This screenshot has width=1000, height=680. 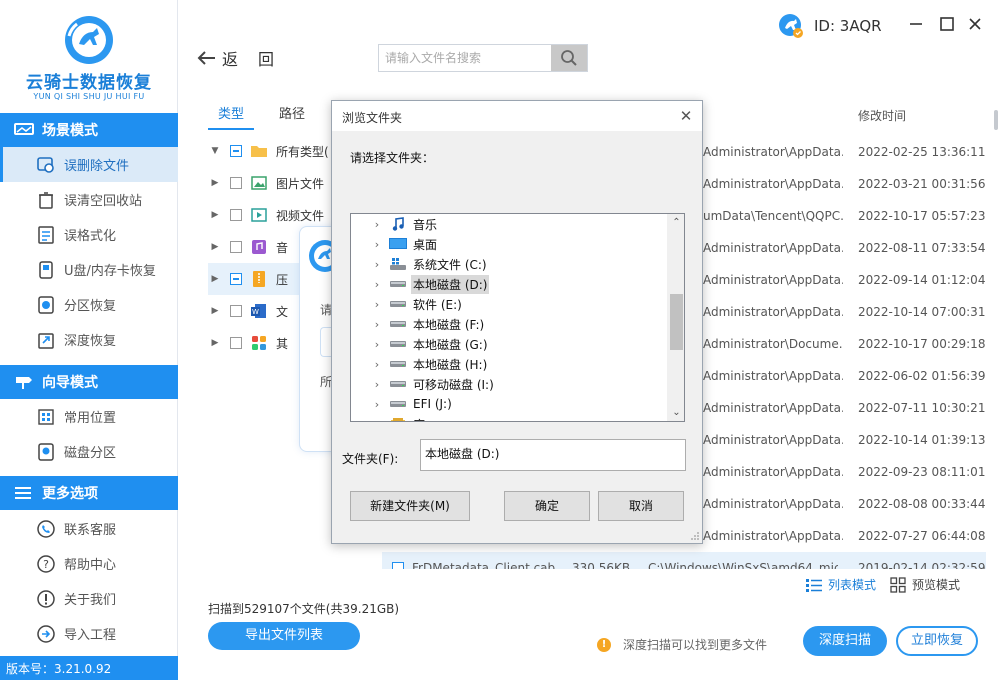 What do you see at coordinates (89, 528) in the screenshot?
I see `nav-contact-support: 联系客服` at bounding box center [89, 528].